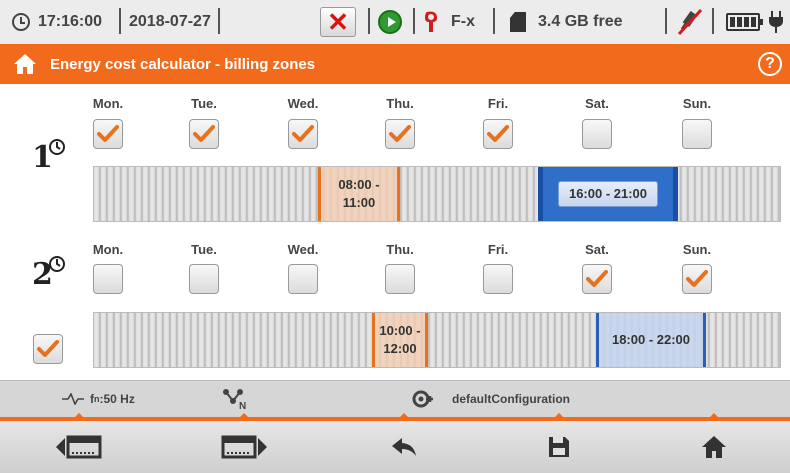  What do you see at coordinates (73, 399) in the screenshot?
I see `waveform-icon` at bounding box center [73, 399].